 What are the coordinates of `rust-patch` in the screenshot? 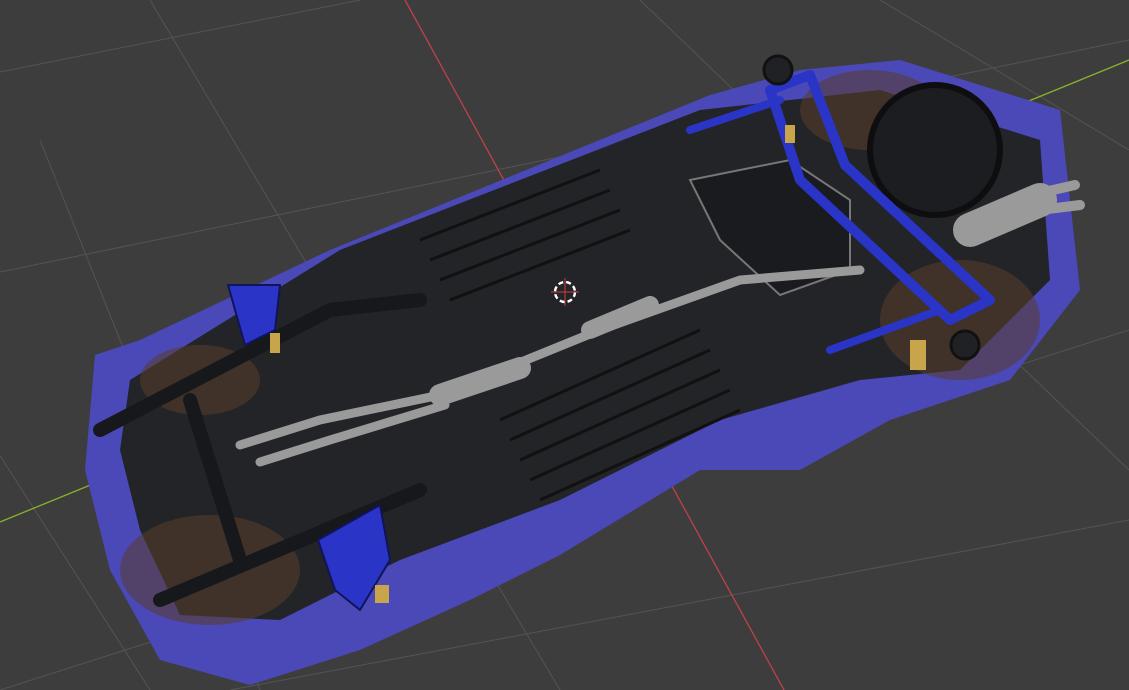 It's located at (210, 570).